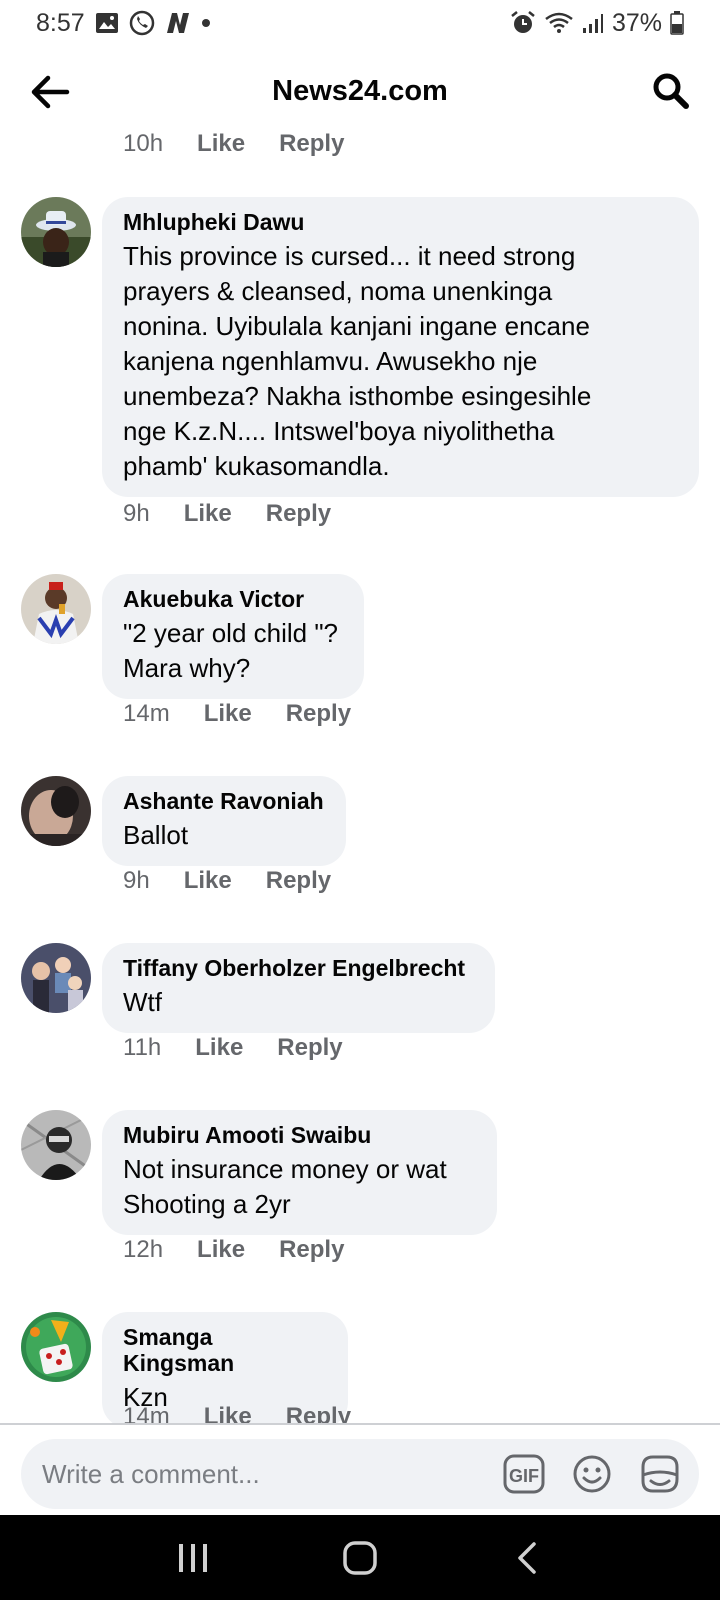 This screenshot has width=720, height=1600. What do you see at coordinates (271, 1474) in the screenshot?
I see `comment-input` at bounding box center [271, 1474].